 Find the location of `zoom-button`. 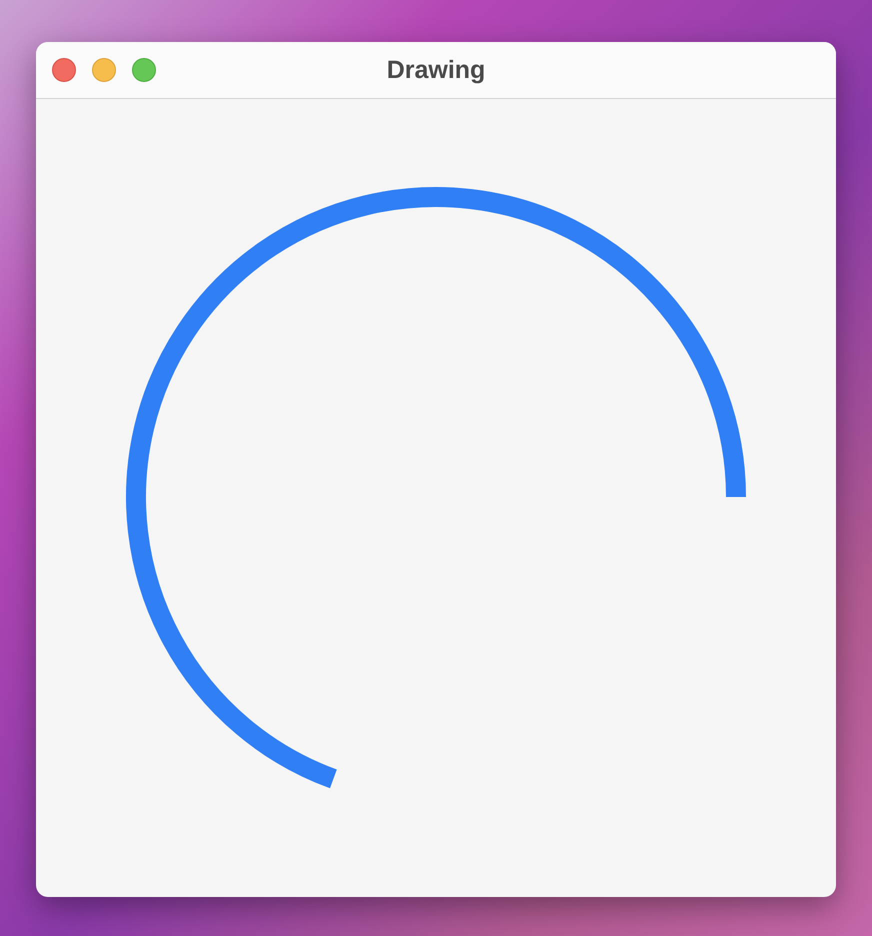

zoom-button is located at coordinates (144, 70).